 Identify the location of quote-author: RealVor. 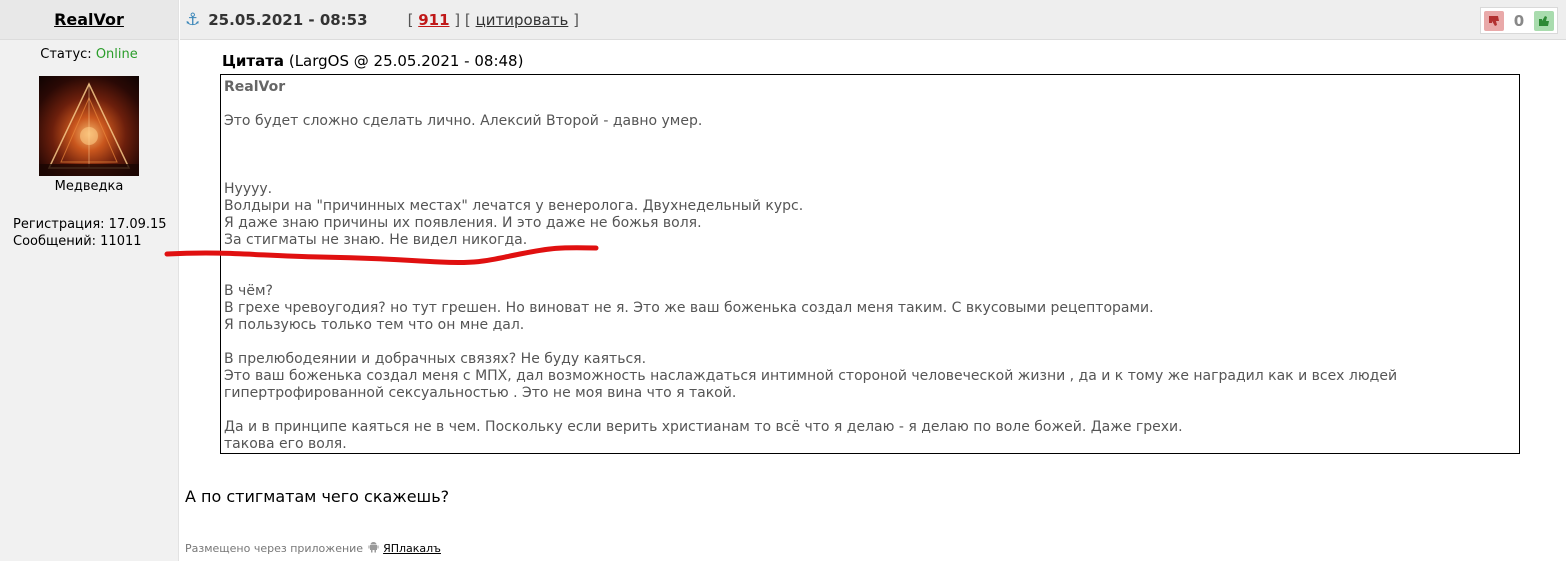
(255, 87).